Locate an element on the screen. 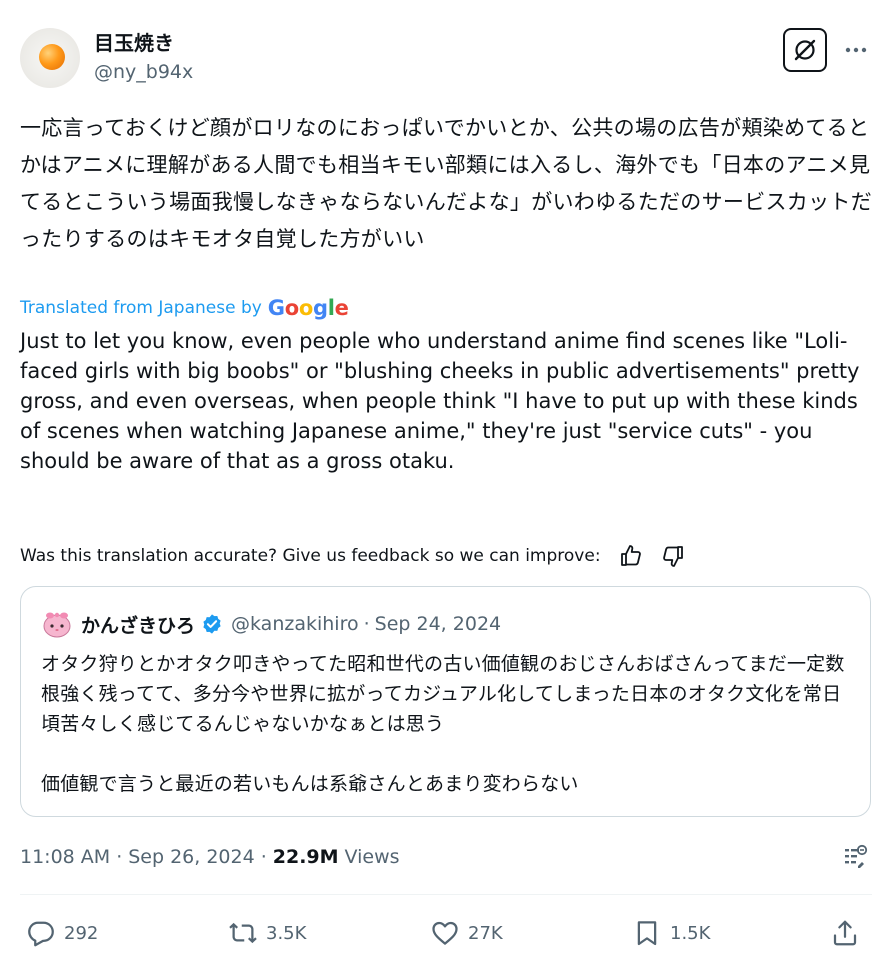  google-letter: e is located at coordinates (341, 308).